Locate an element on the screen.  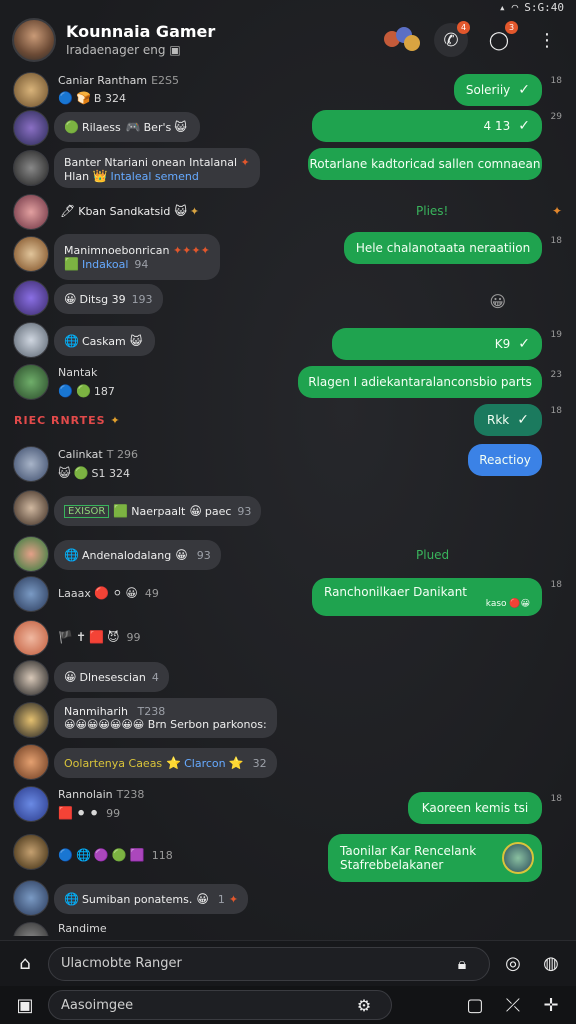
camera-shutter-button: ◎ is located at coordinates (513, 964).